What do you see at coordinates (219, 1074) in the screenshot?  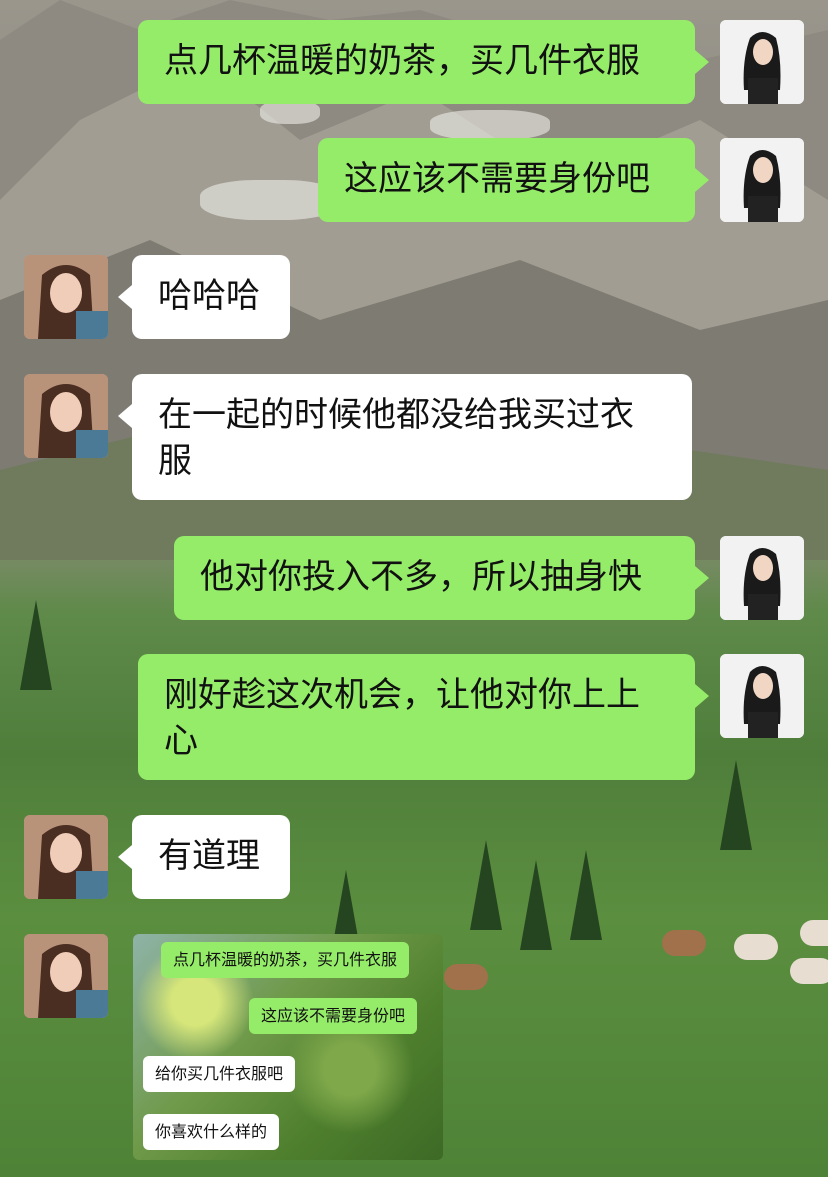 I see `image-chat-bubble-contact: 给你买几件衣服吧` at bounding box center [219, 1074].